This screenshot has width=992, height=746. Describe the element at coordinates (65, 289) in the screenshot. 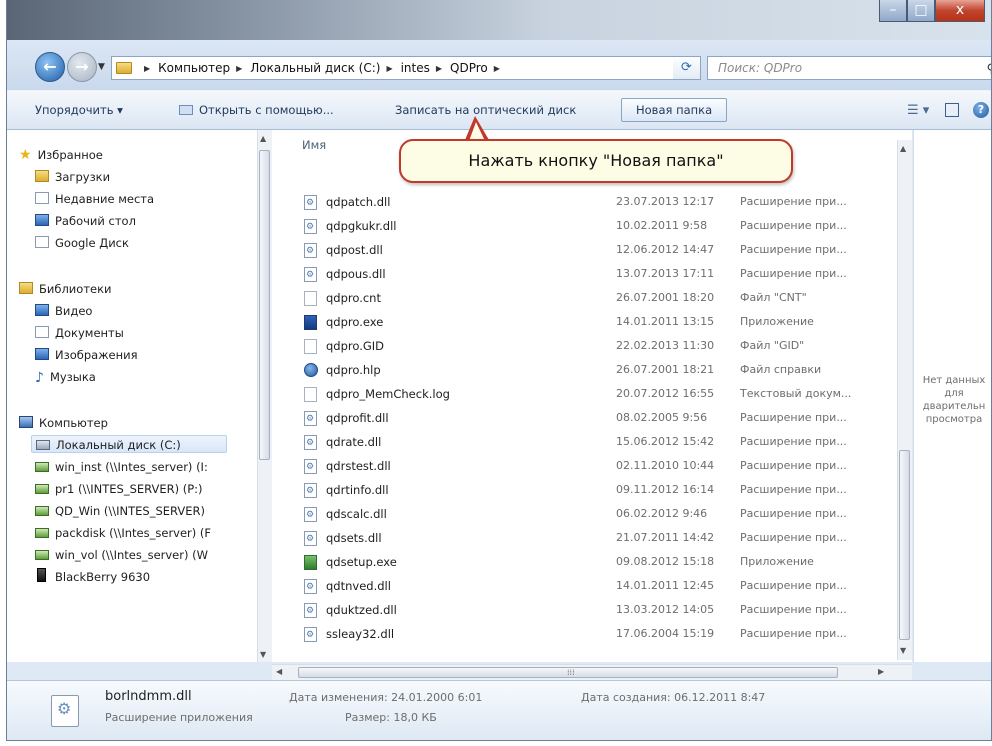

I see `nav-libraries: Библиотеки` at that location.